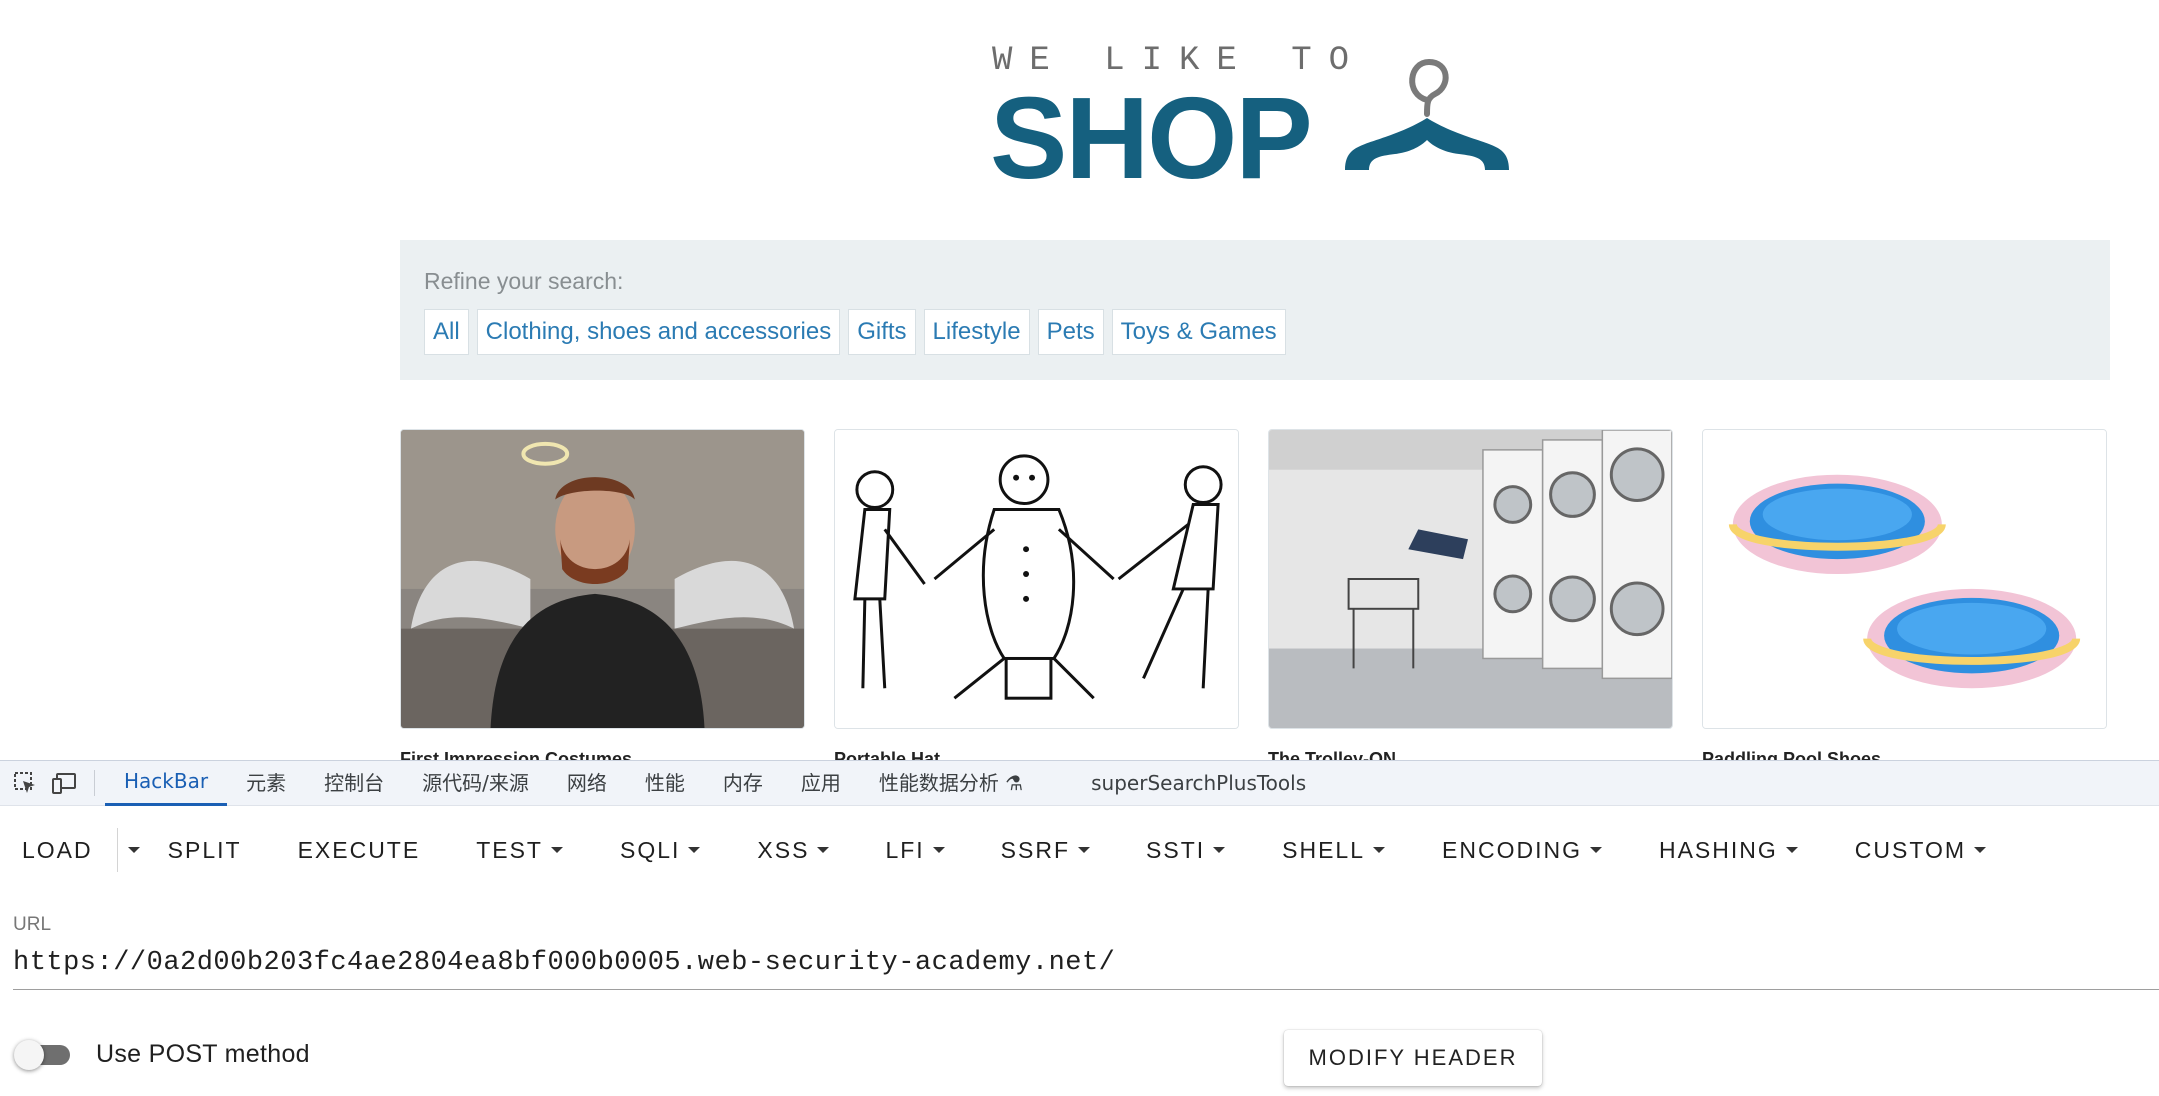 Image resolution: width=2159 pixels, height=1096 pixels. I want to click on angel-man-image, so click(602, 579).